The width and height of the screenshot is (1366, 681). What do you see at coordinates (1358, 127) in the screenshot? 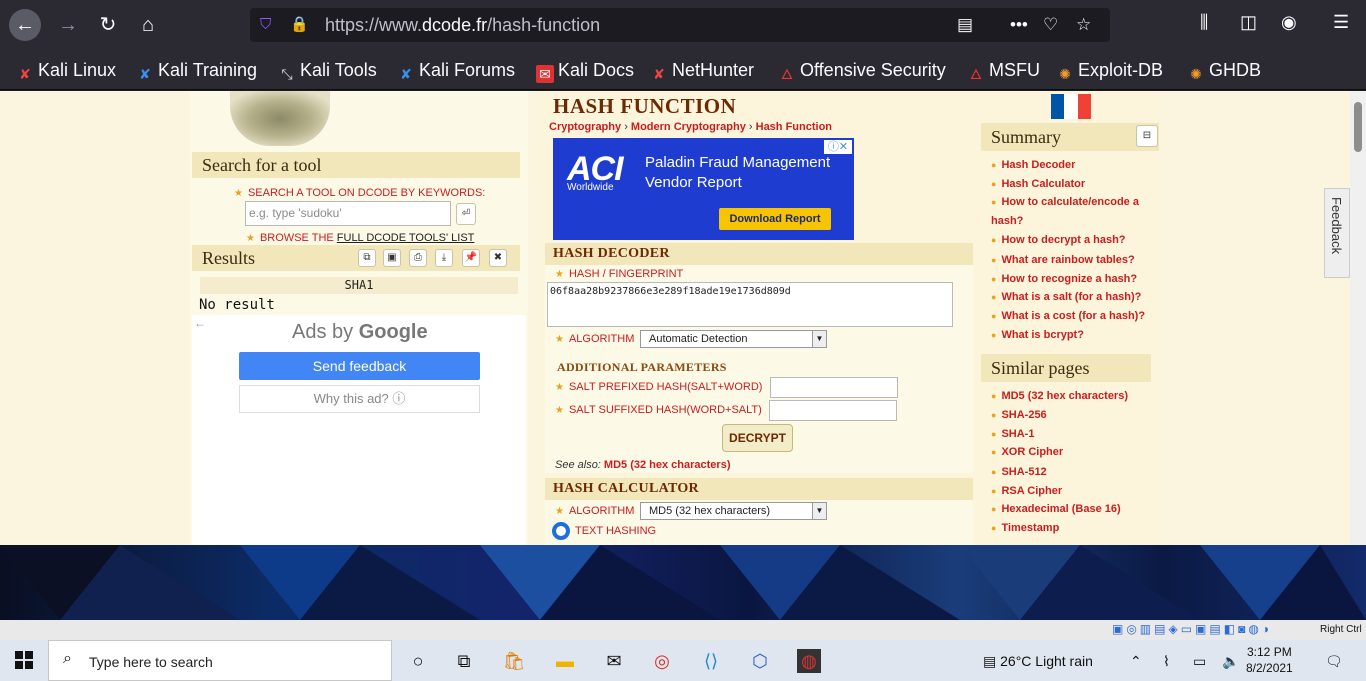
I see `scrollbar-thumb` at bounding box center [1358, 127].